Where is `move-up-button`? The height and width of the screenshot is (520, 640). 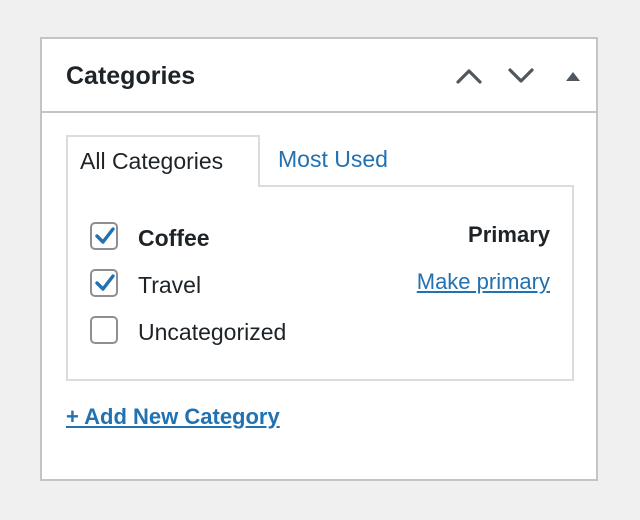
move-up-button is located at coordinates (469, 76).